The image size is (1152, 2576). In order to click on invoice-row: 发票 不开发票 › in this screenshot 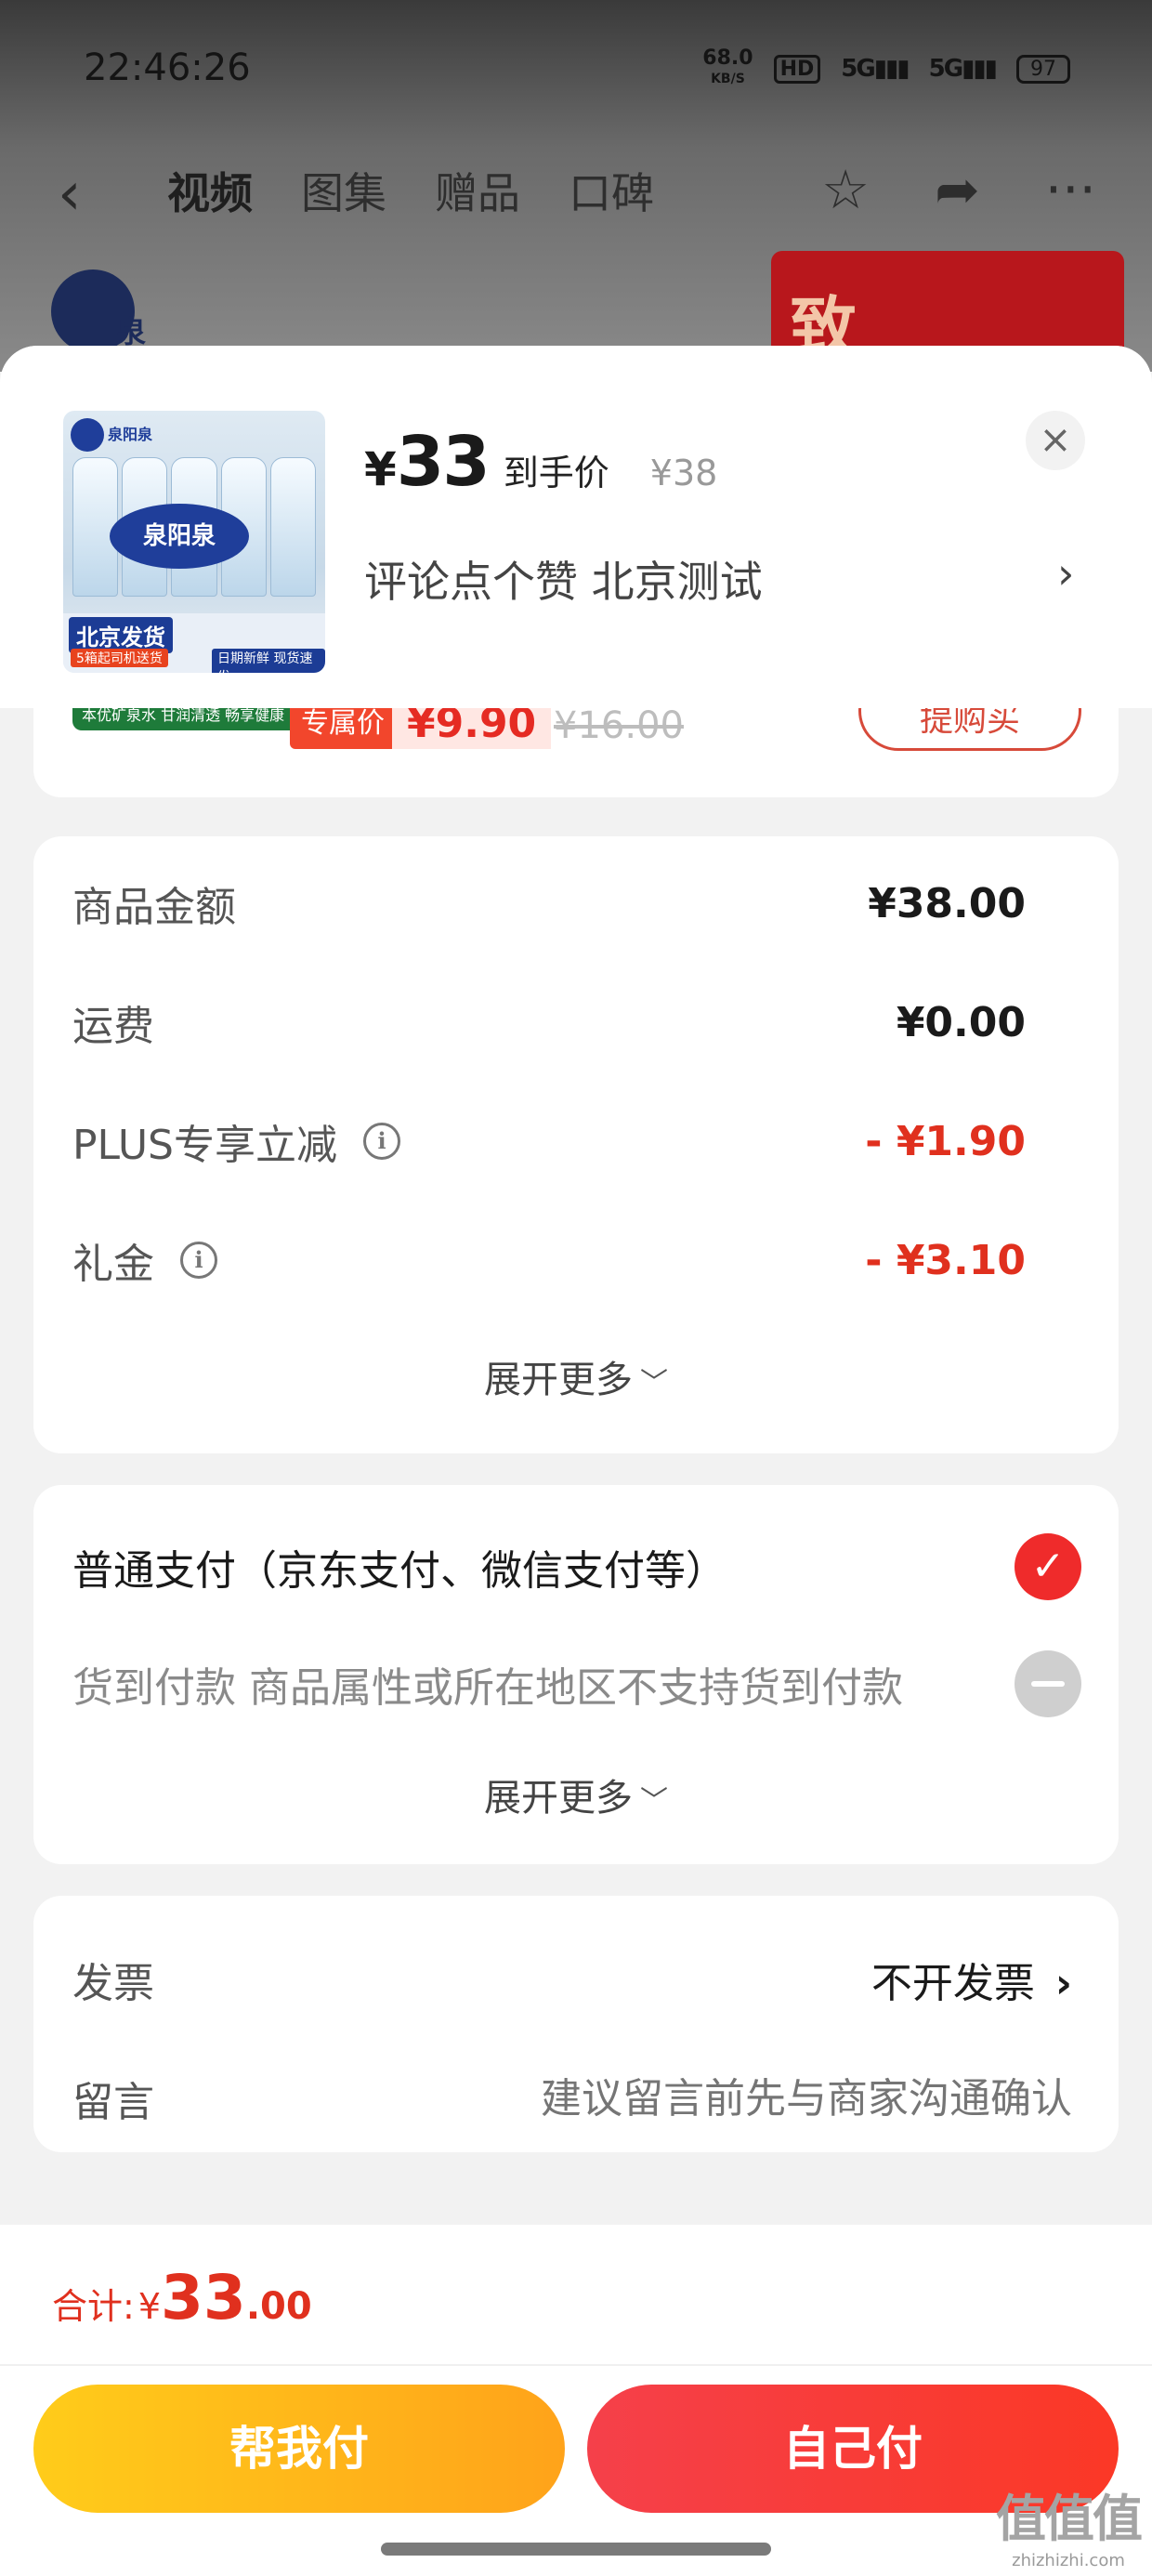, I will do `click(572, 1979)`.